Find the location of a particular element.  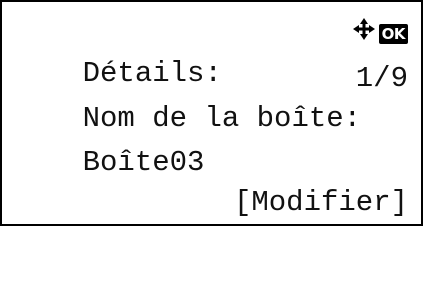

softkey-row: [Modifier] is located at coordinates (210, 203).